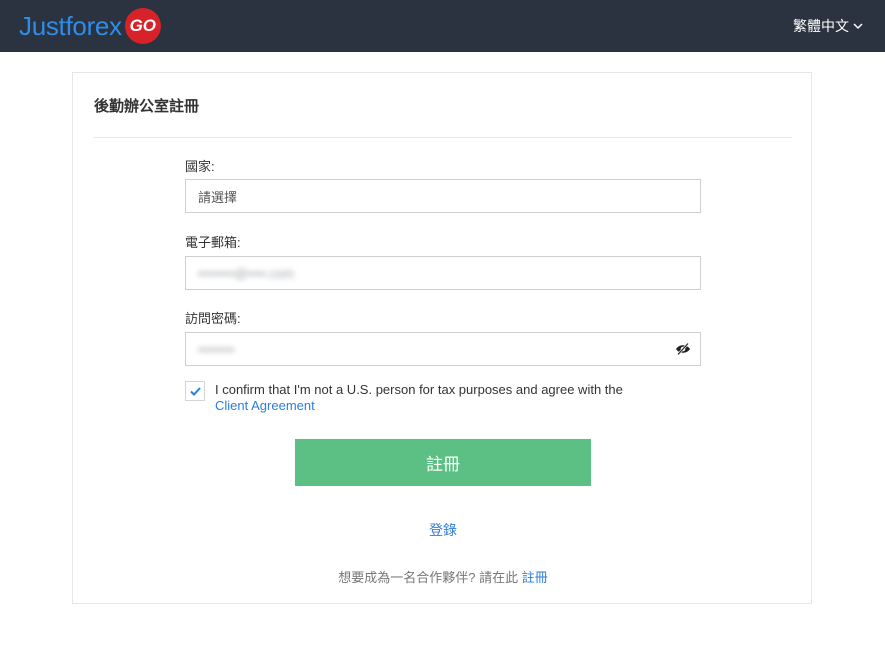 Image resolution: width=885 pixels, height=651 pixels. What do you see at coordinates (821, 26) in the screenshot?
I see `language-label: 繁體中文` at bounding box center [821, 26].